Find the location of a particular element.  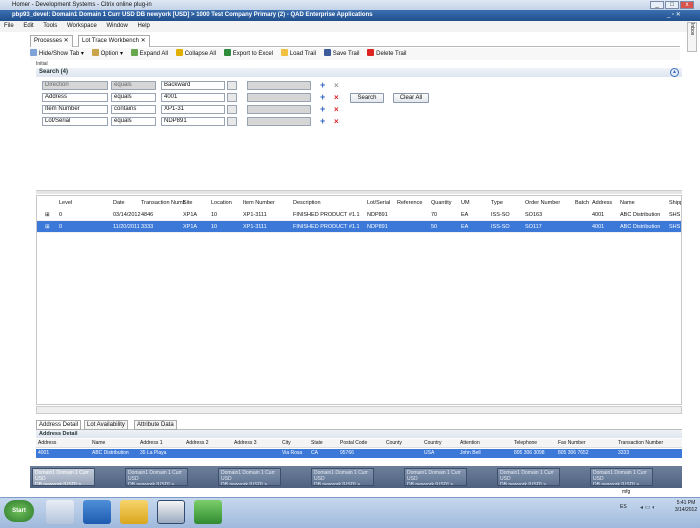

app-window-controls: _ ▫ ✕ is located at coordinates (682, 15).